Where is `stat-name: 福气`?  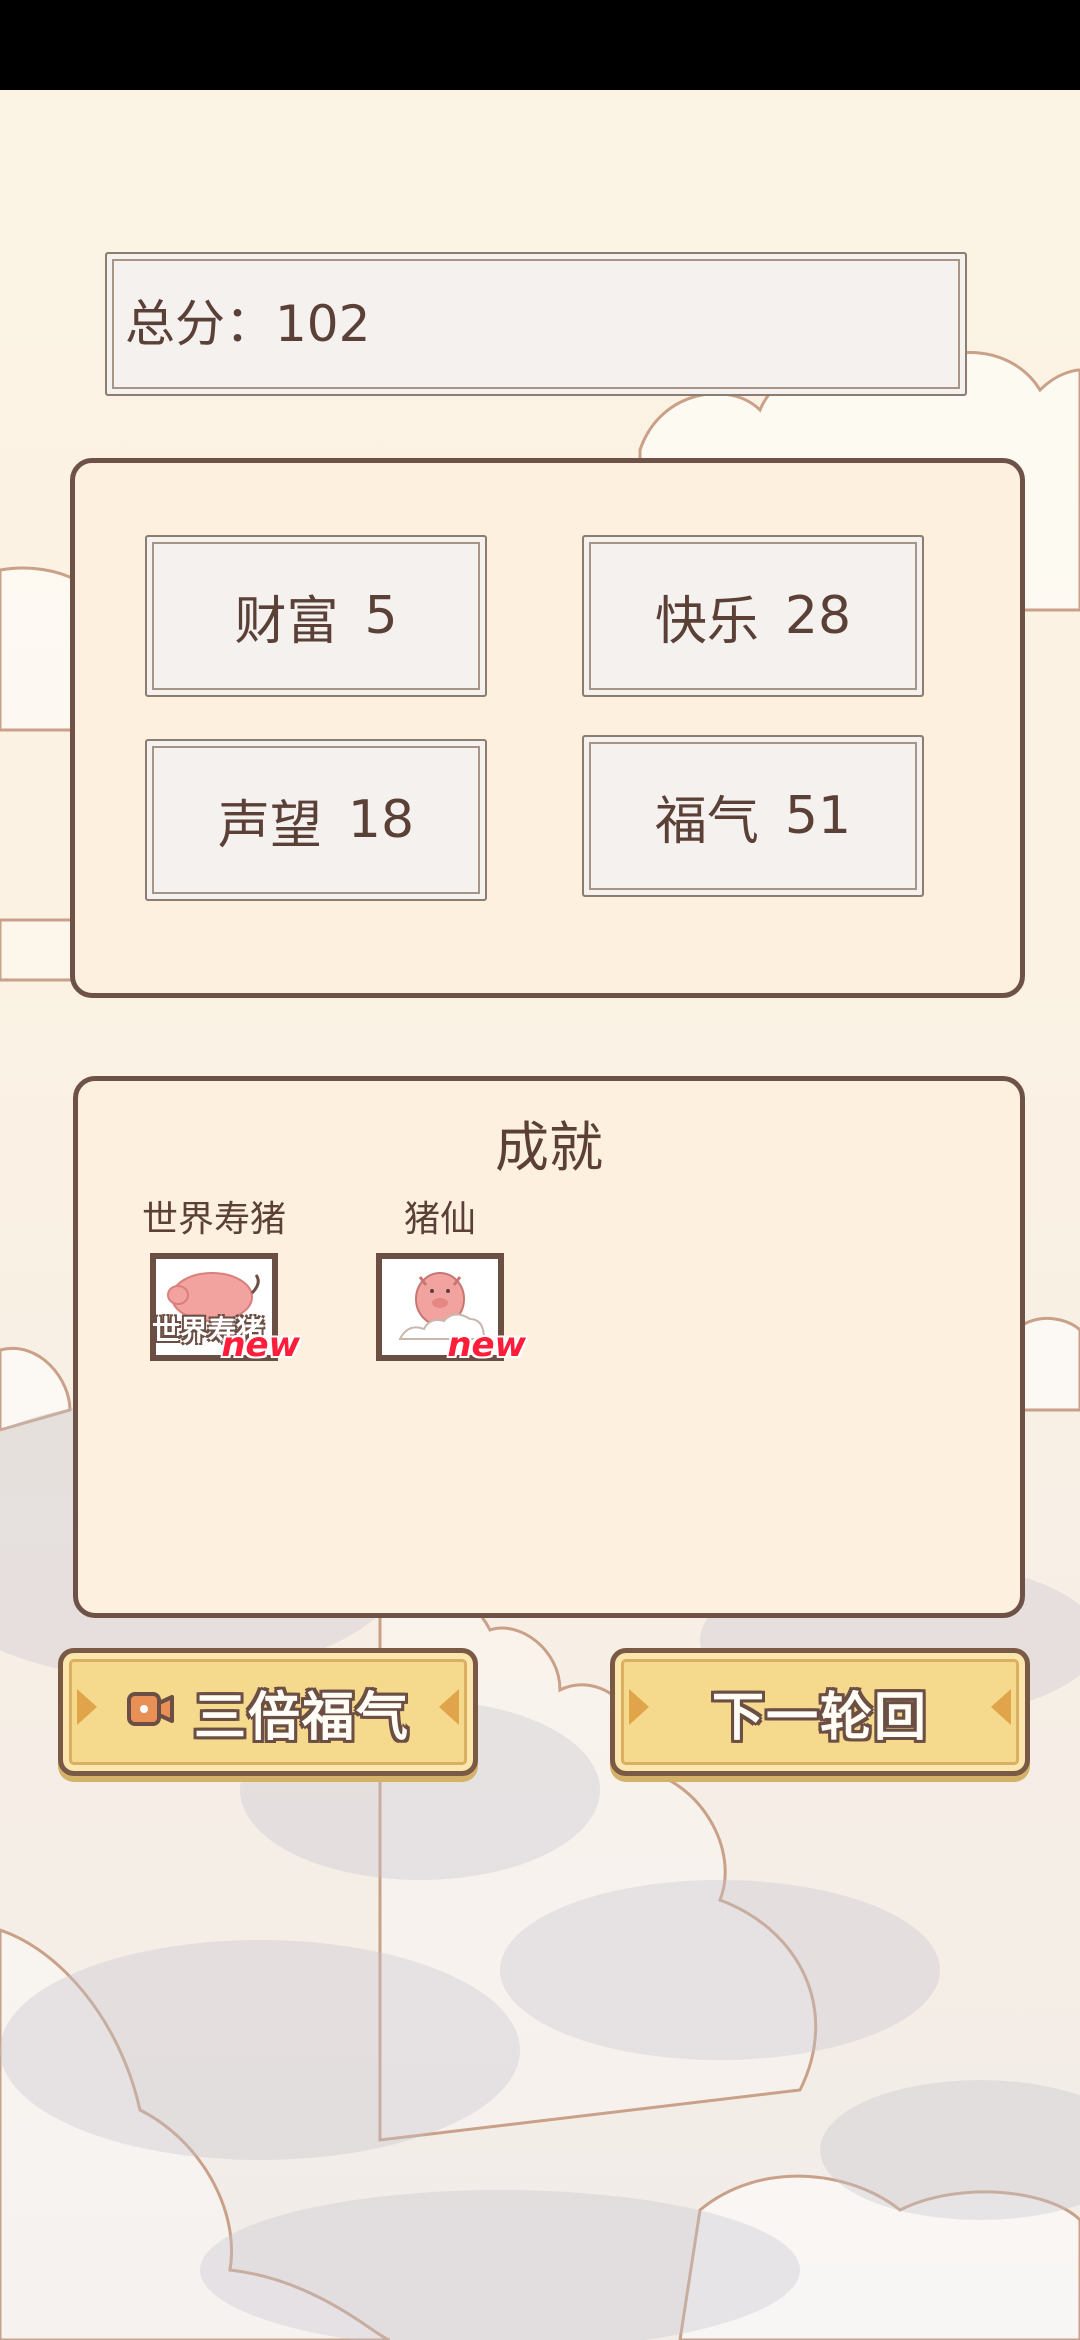
stat-name: 福气 is located at coordinates (706, 821).